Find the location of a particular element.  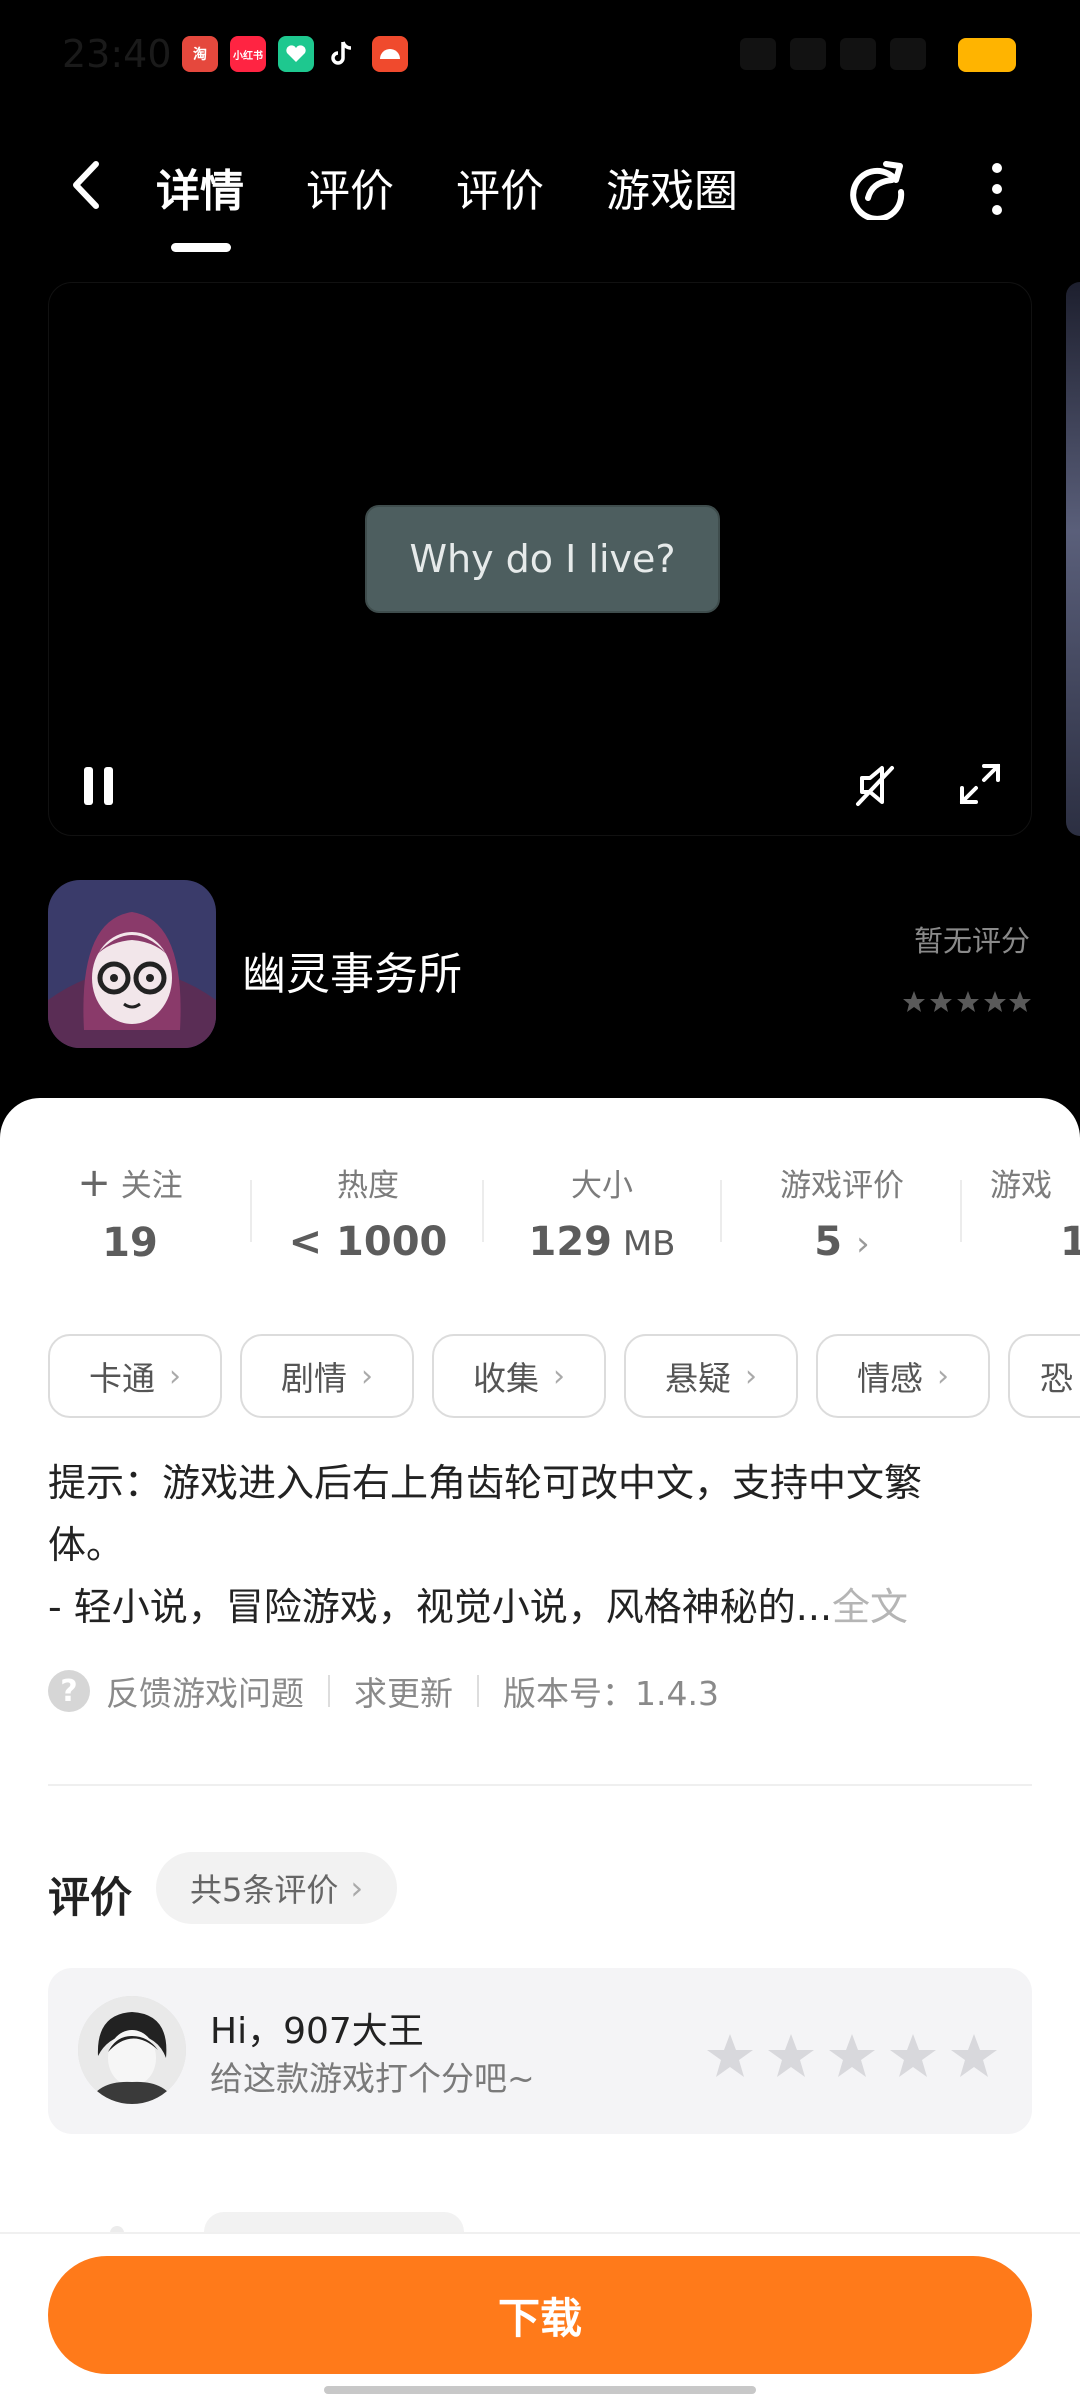

tab-details: 详情 is located at coordinates (200, 187).